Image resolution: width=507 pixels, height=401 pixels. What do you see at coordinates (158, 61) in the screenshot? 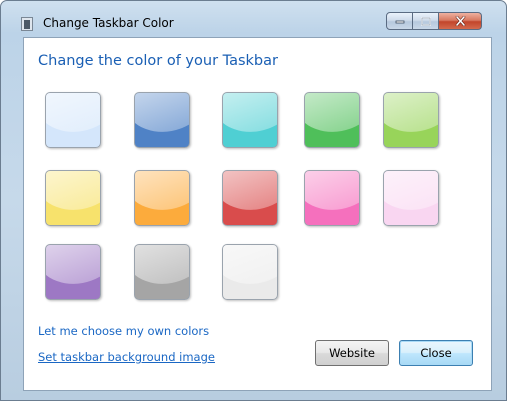
I see `page-heading: Change the color of your Taskbar` at bounding box center [158, 61].